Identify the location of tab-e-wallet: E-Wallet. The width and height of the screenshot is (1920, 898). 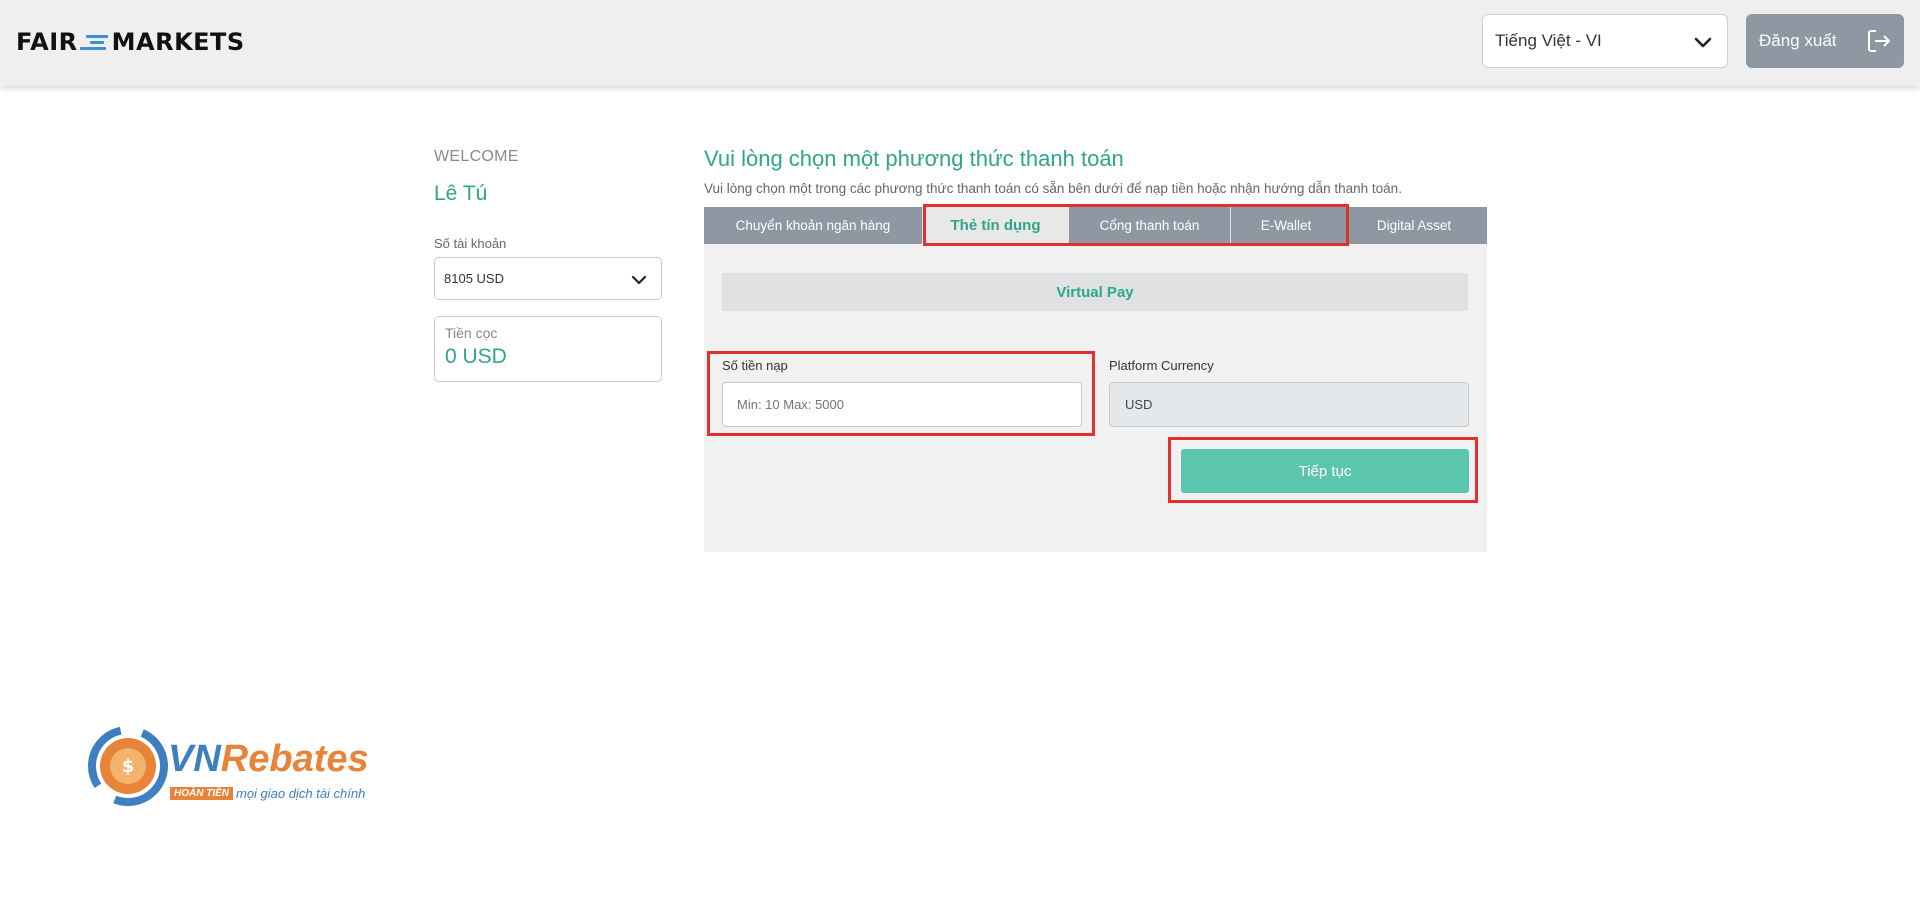
(1286, 225).